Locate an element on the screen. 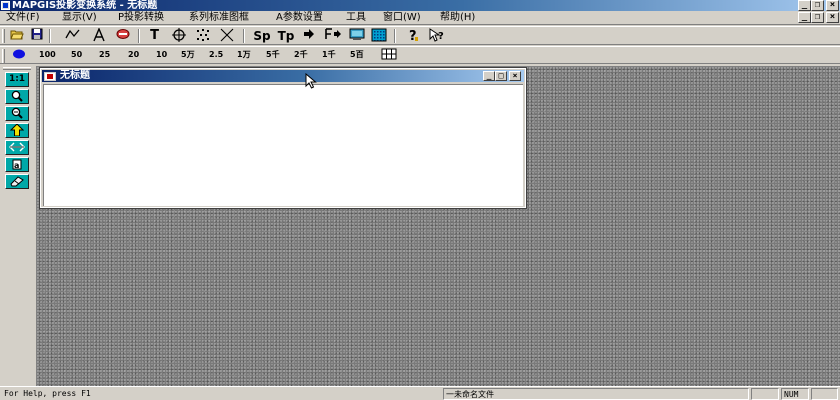 The width and height of the screenshot is (840, 400). status-filename: 一未命名文件 is located at coordinates (596, 394).